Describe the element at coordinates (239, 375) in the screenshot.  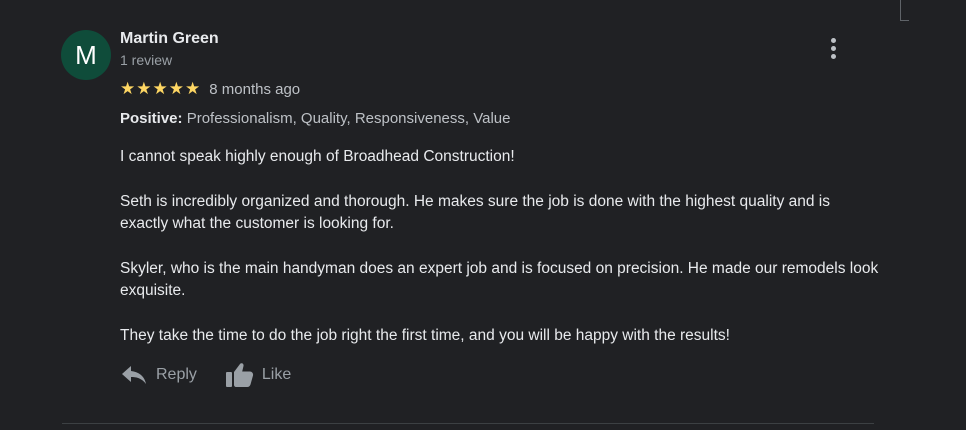
I see `thumbs-up-icon` at that location.